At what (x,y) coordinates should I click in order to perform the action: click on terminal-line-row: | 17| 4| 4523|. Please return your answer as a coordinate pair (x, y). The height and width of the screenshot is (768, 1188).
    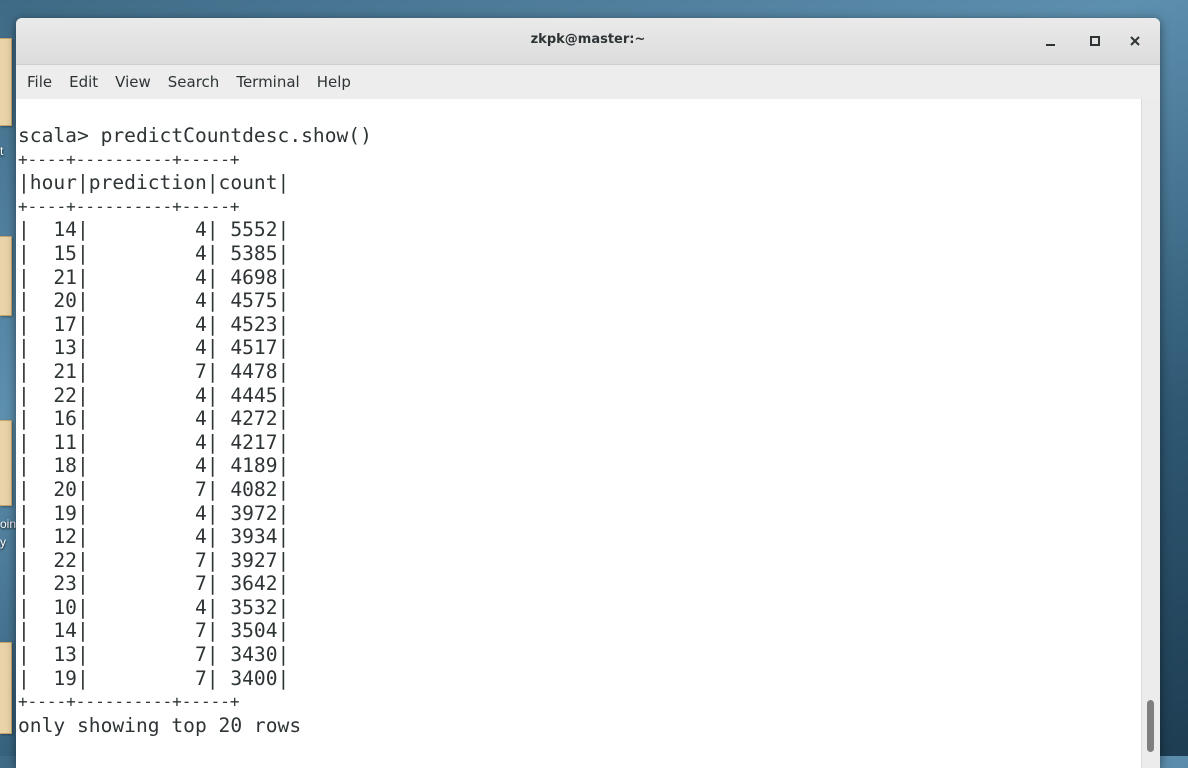
    Looking at the image, I should click on (154, 324).